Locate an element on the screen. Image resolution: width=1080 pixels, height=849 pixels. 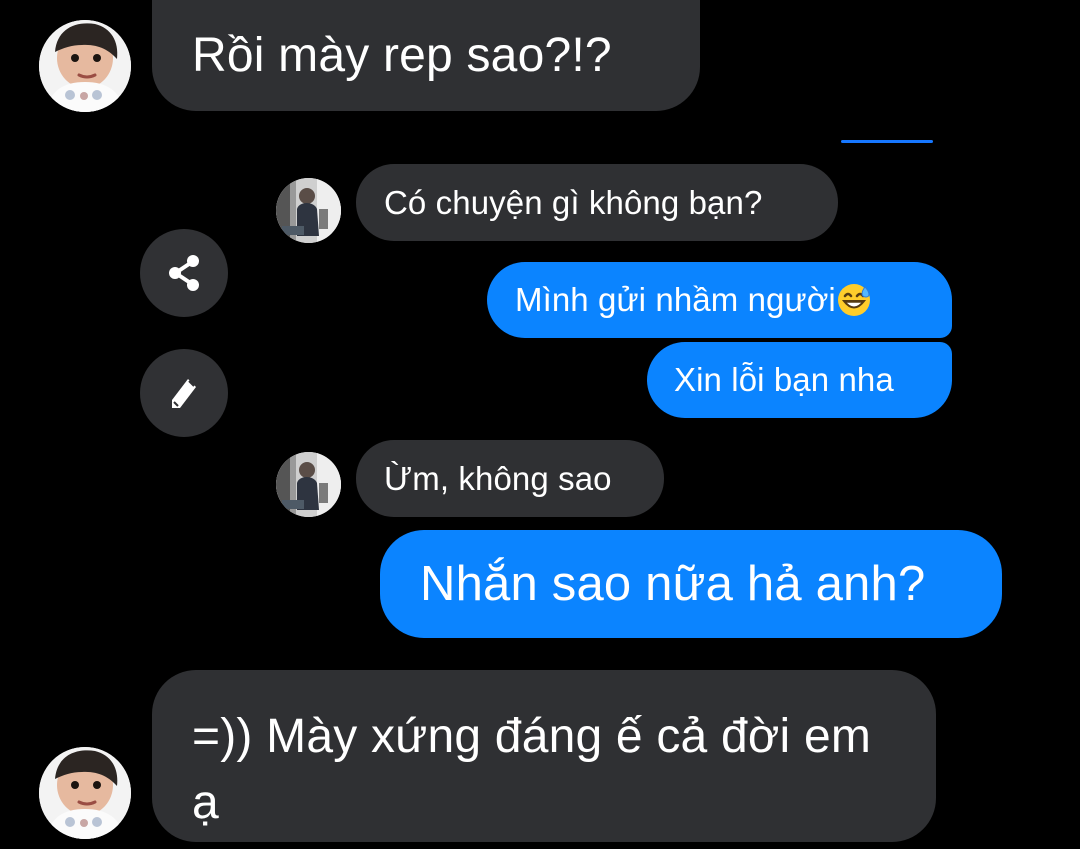
message-text: Mình gửi nhầm người is located at coordinates (675, 299).